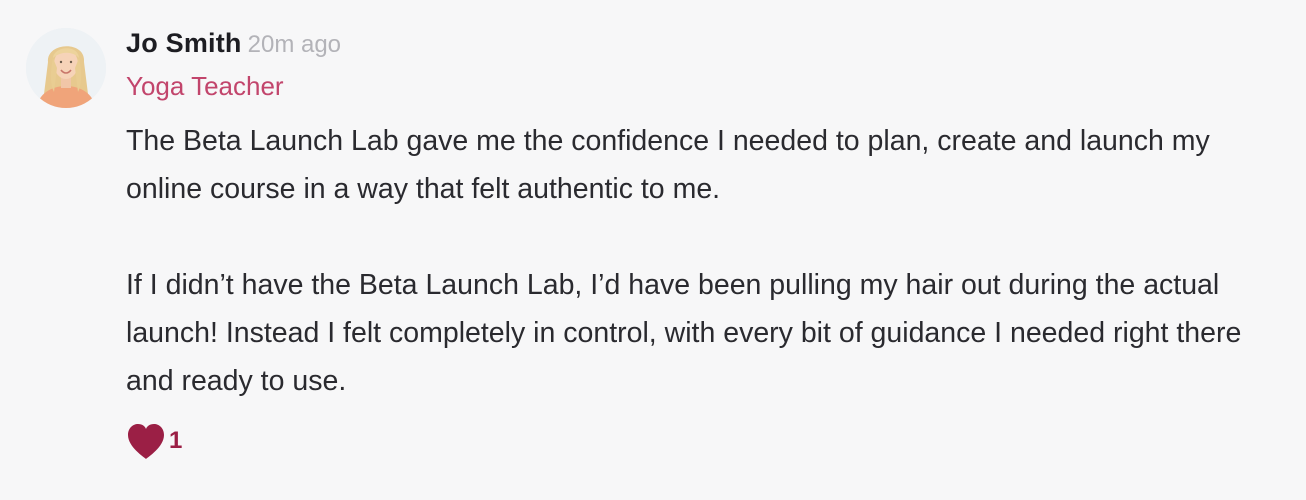 Image resolution: width=1306 pixels, height=500 pixels. I want to click on heart-icon, so click(146, 441).